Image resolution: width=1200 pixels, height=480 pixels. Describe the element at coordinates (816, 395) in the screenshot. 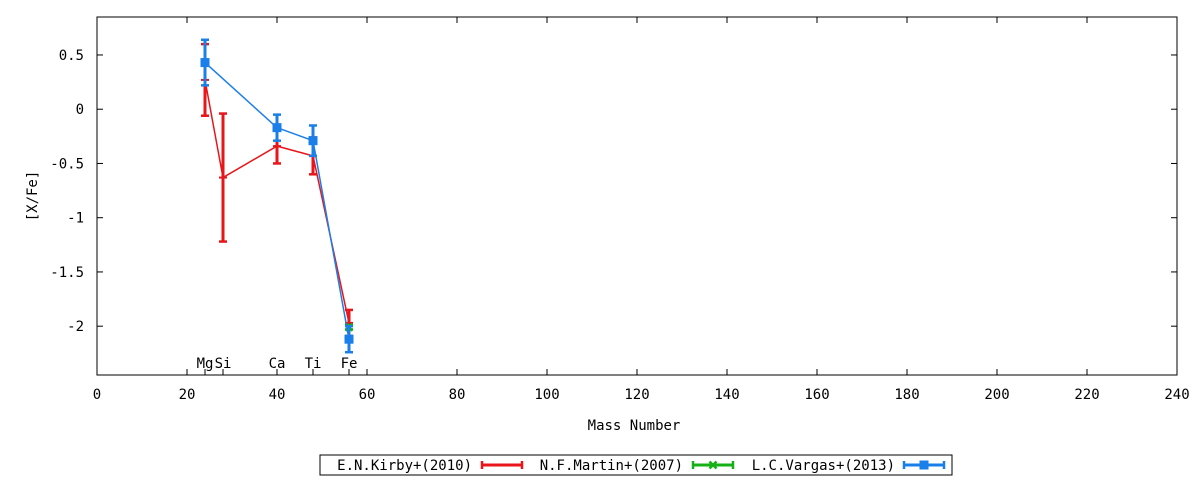

I see `x-tick-label: 160` at that location.